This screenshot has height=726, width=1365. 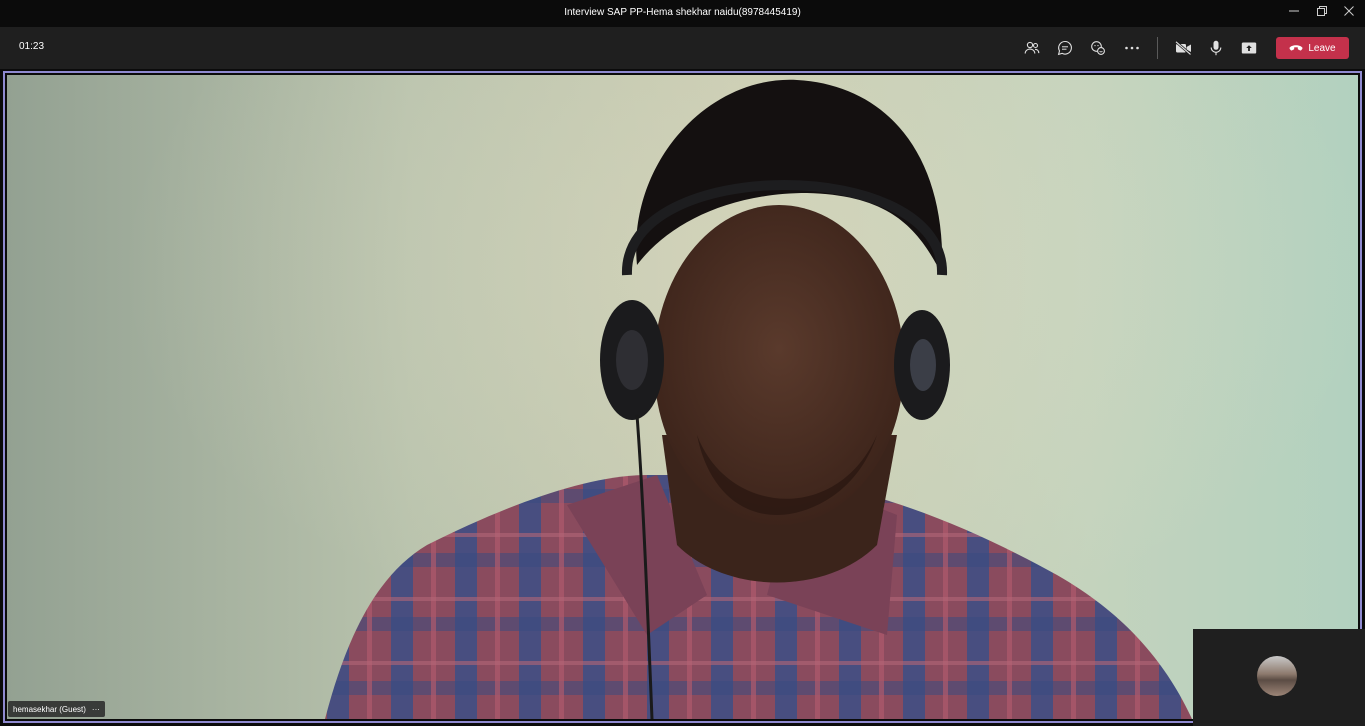 What do you see at coordinates (1065, 48) in the screenshot?
I see `chat-icon` at bounding box center [1065, 48].